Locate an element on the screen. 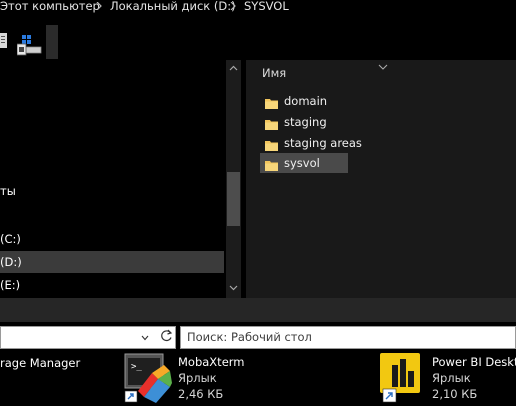 The width and height of the screenshot is (516, 406). toolbar-partial-icon is located at coordinates (4, 41).